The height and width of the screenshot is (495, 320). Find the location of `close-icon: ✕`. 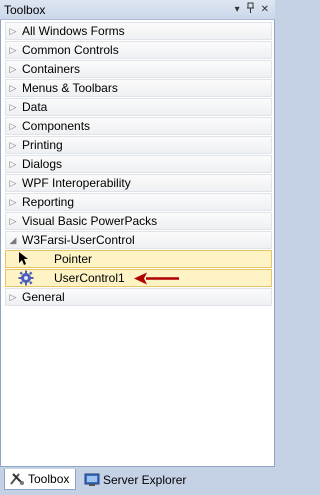

close-icon: ✕ is located at coordinates (265, 10).